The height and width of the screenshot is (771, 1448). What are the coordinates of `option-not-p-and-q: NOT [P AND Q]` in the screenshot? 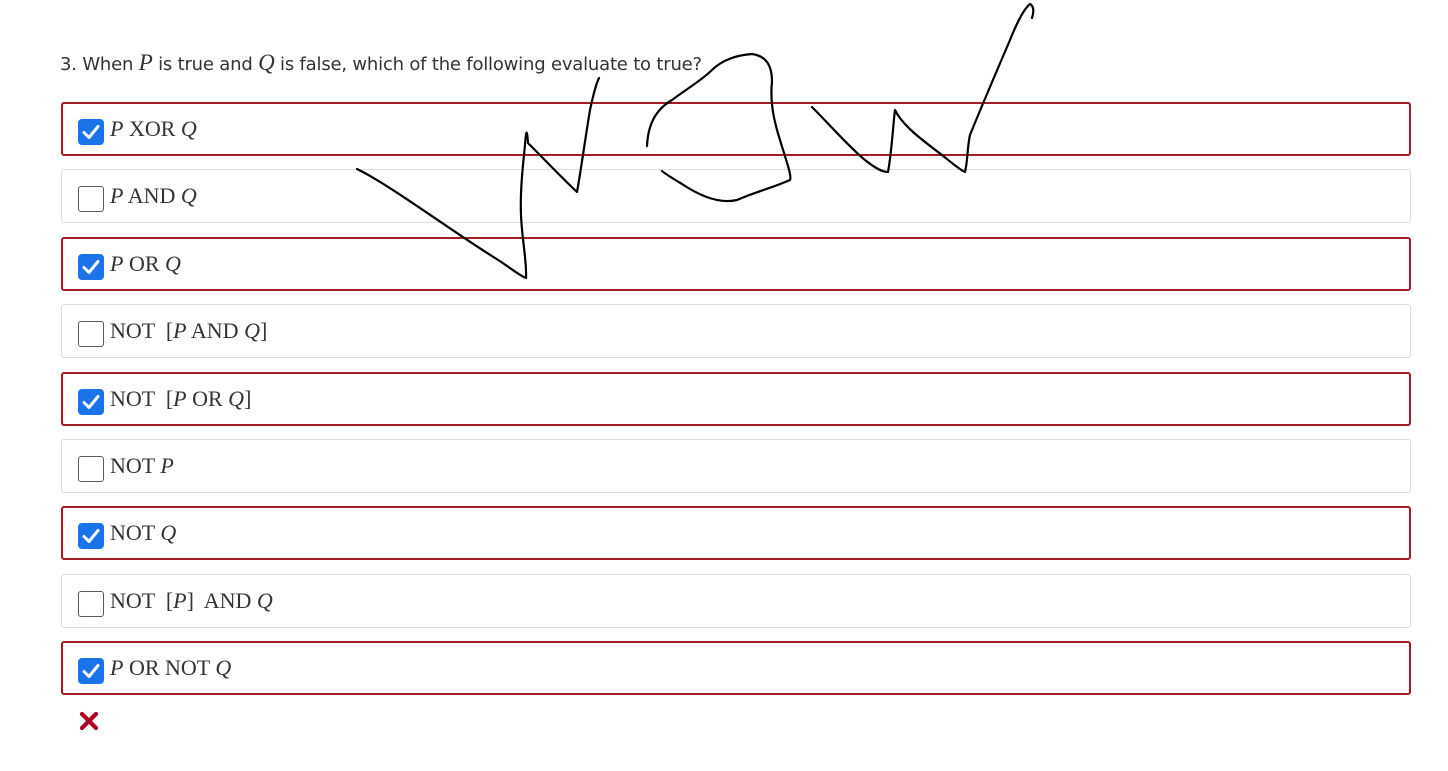 It's located at (736, 331).